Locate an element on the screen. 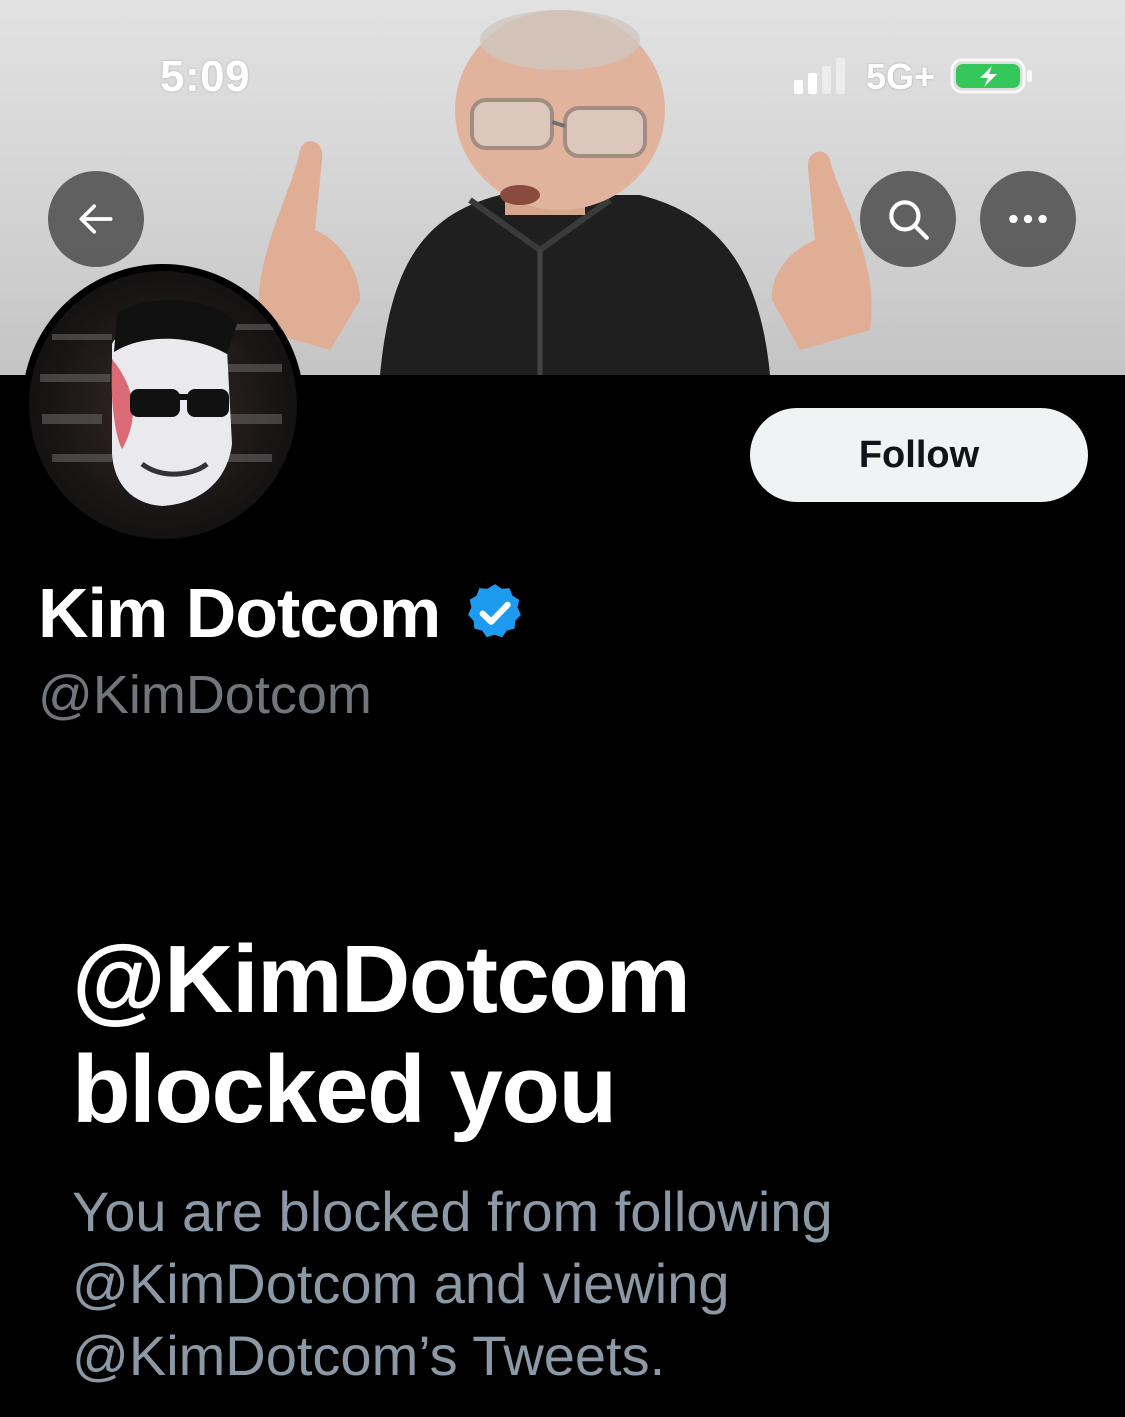  blocked-description-line: You are blocked from following is located at coordinates (452, 1211).